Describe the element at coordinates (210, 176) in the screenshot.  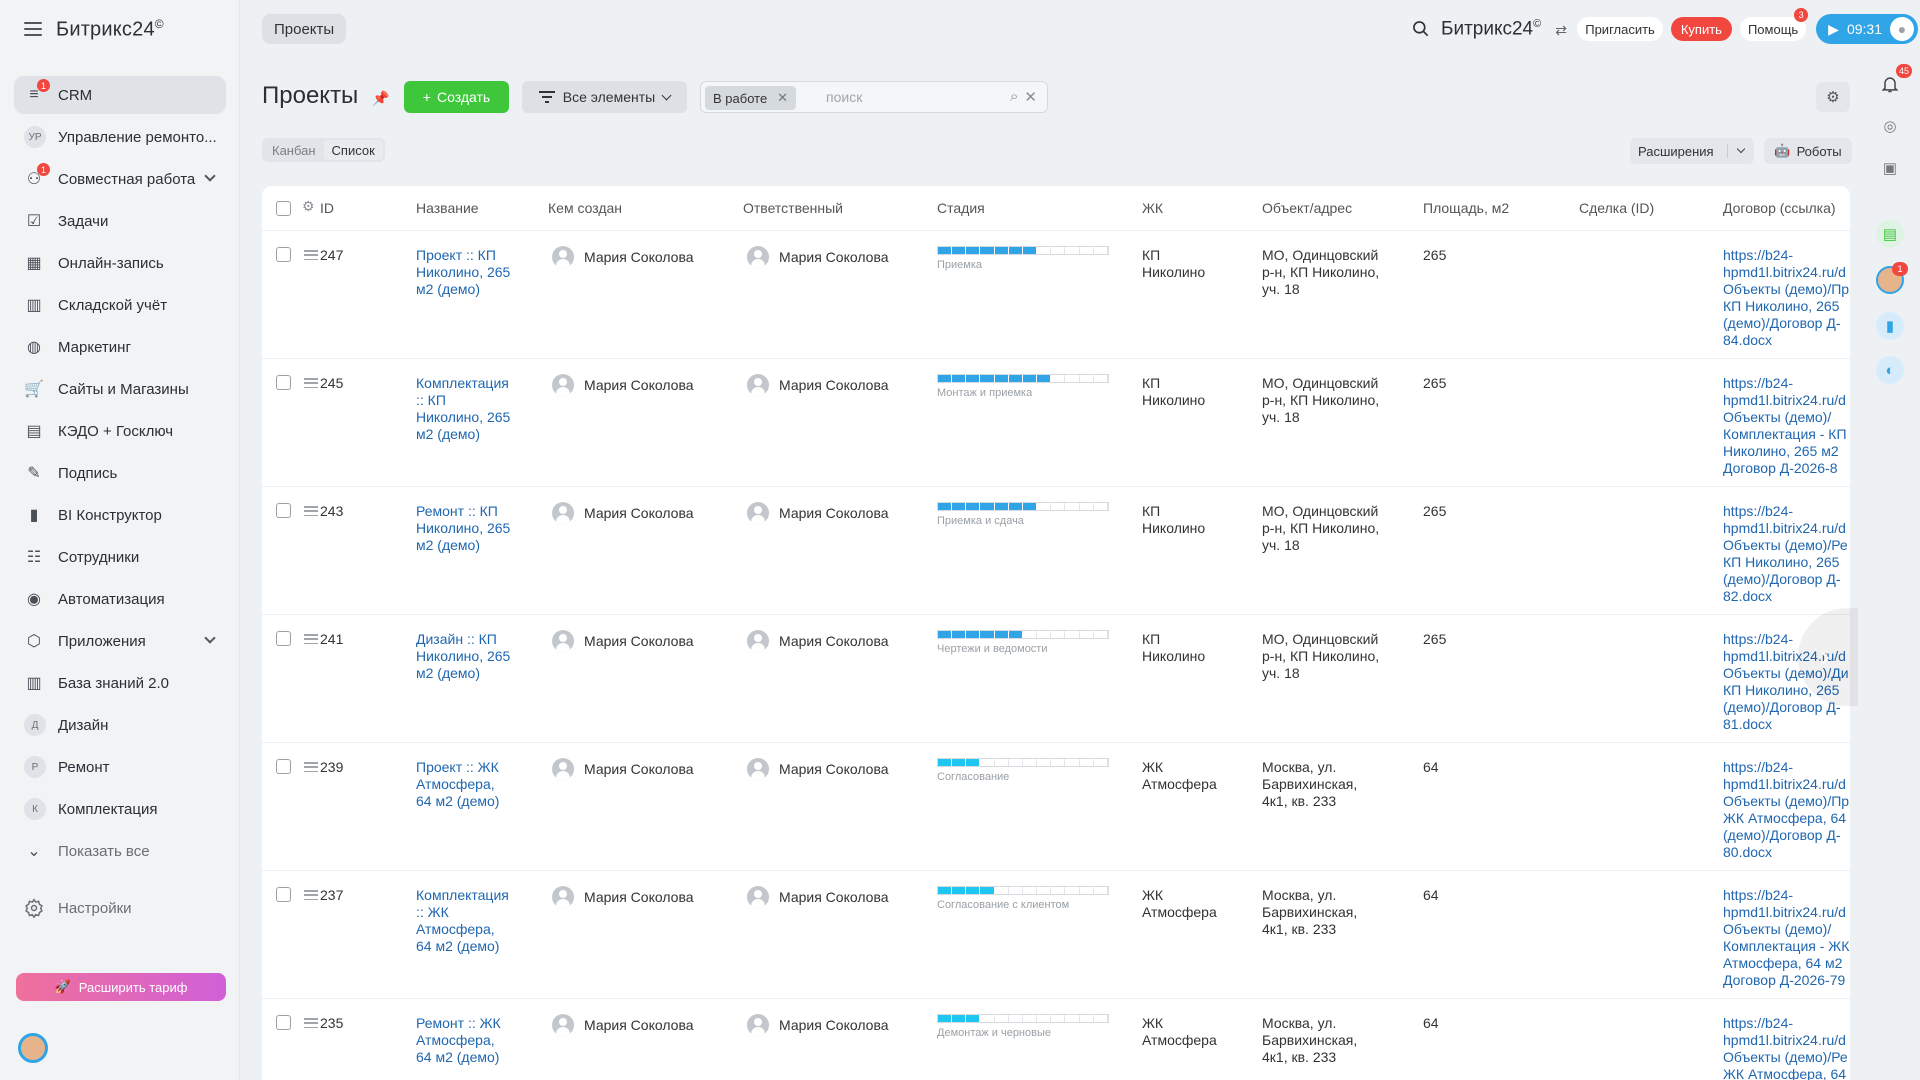
I see `chevron-down-icon` at that location.